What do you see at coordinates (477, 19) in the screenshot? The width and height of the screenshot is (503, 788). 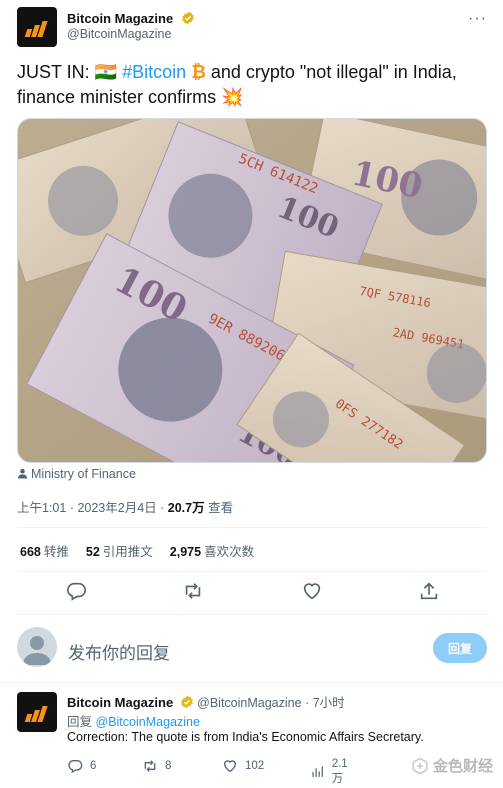 I see `more-options-icon: ···` at bounding box center [477, 19].